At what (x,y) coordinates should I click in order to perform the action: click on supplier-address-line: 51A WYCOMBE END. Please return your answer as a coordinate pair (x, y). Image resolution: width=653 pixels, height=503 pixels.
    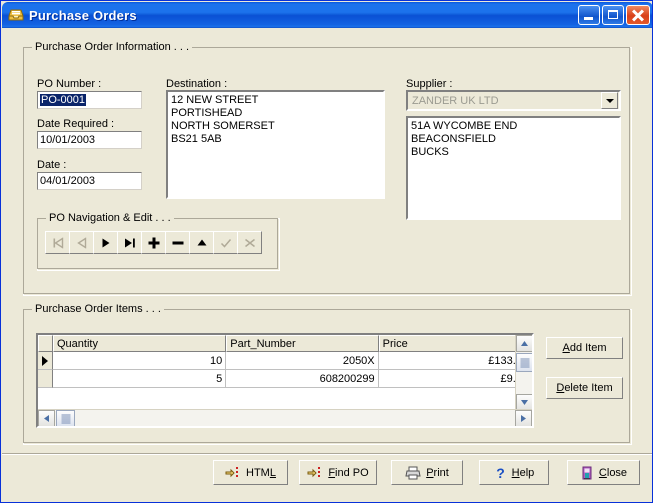
    Looking at the image, I should click on (464, 126).